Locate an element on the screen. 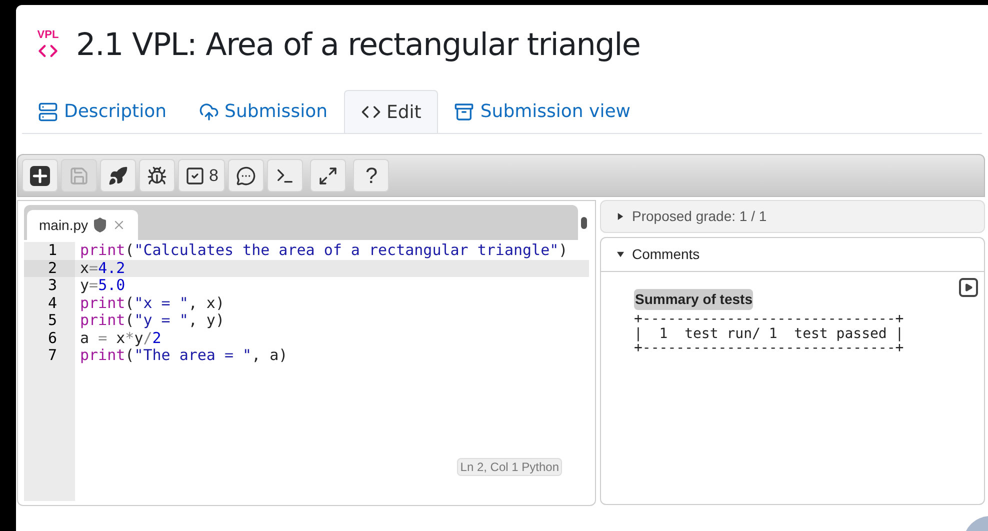  line-number: 6 is located at coordinates (52, 338).